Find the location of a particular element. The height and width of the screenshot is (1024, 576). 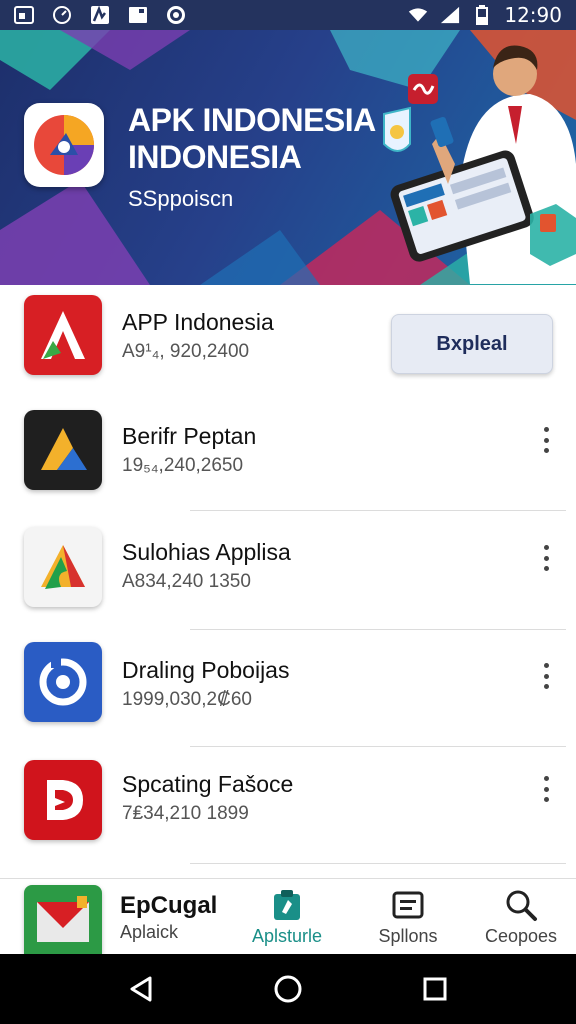

featured-app-icon is located at coordinates (63, 920).